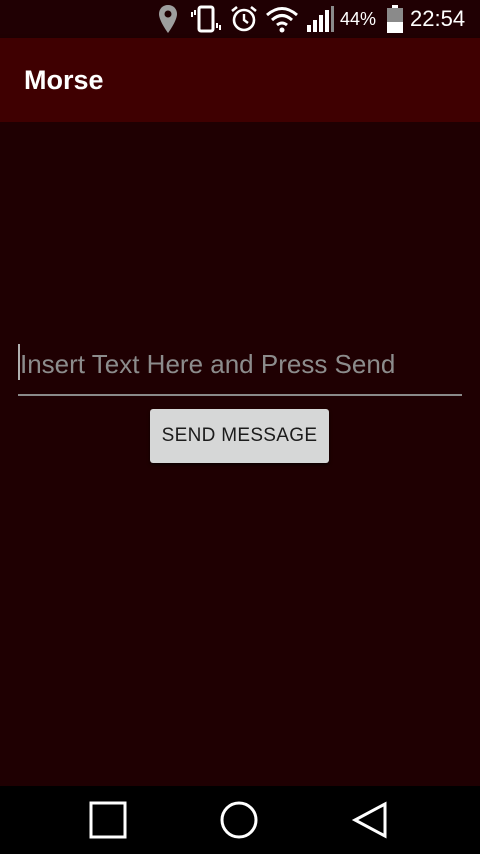  What do you see at coordinates (244, 19) in the screenshot?
I see `alarm-icon` at bounding box center [244, 19].